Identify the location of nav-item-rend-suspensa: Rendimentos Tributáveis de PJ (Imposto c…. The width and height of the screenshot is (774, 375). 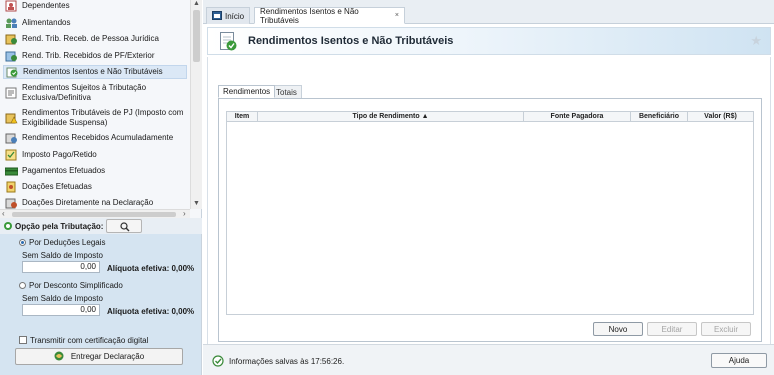
(95, 118).